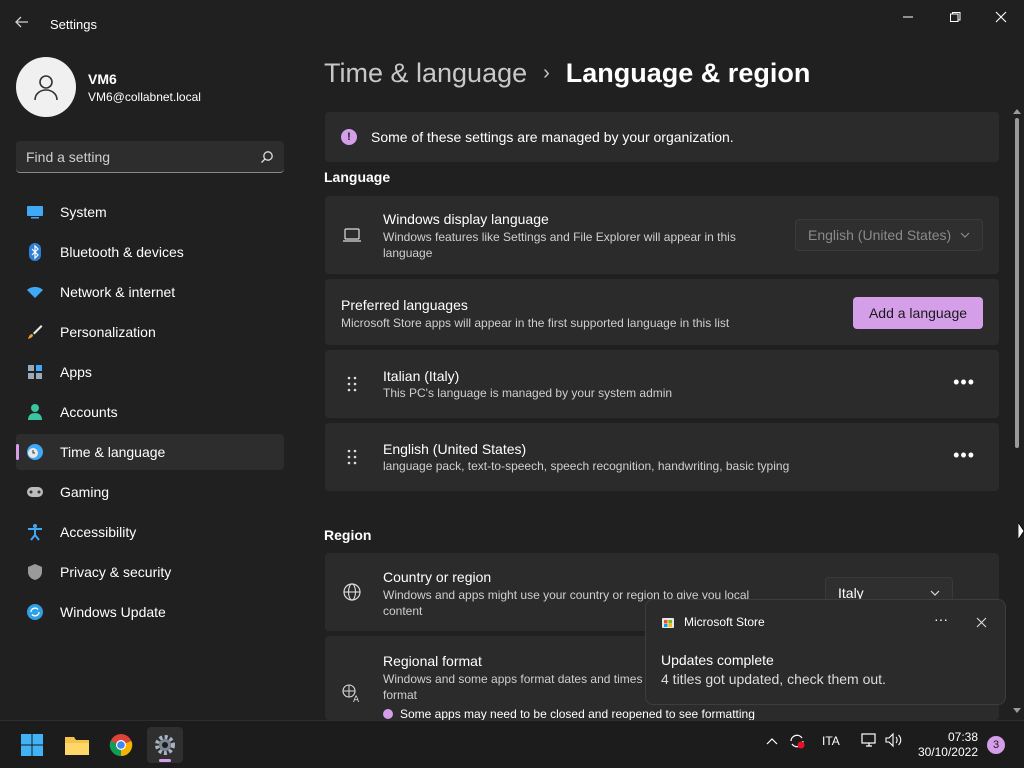  I want to click on taskbar-clock: 07:38 30/10/2022, so click(945, 745).